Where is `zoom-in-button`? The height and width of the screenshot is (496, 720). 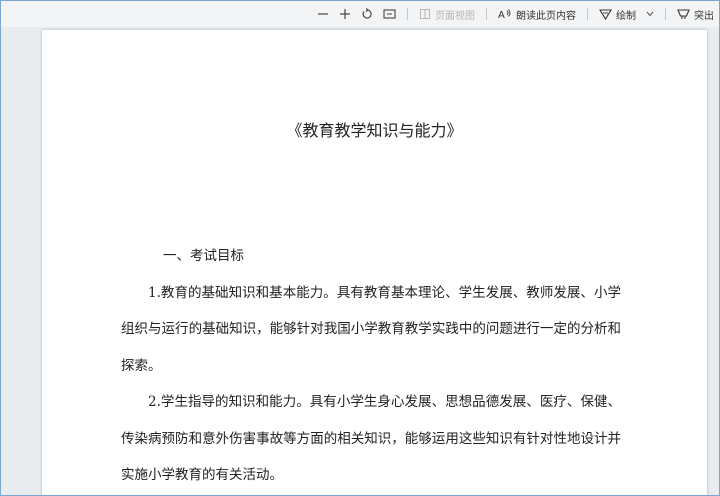
zoom-in-button is located at coordinates (345, 14).